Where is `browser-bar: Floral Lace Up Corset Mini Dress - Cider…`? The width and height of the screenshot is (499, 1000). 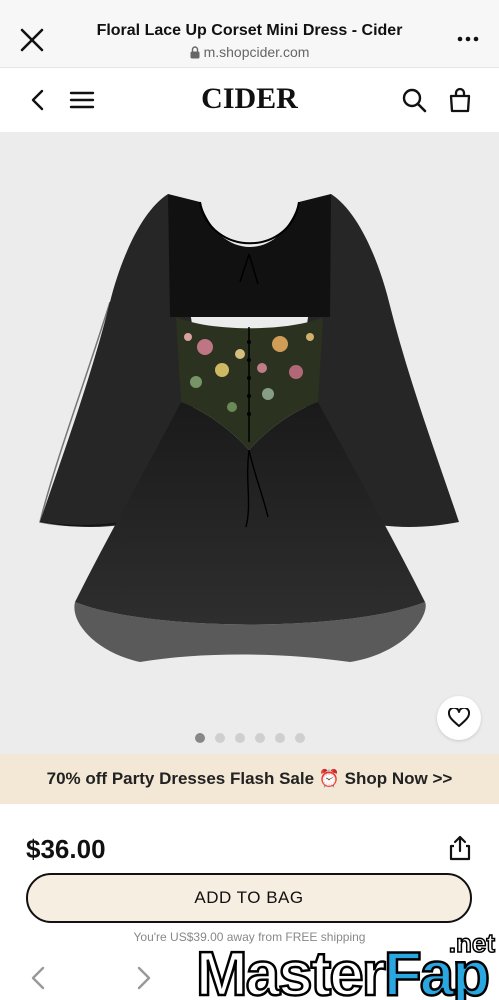
browser-bar: Floral Lace Up Corset Mini Dress - Cider… is located at coordinates (249, 34).